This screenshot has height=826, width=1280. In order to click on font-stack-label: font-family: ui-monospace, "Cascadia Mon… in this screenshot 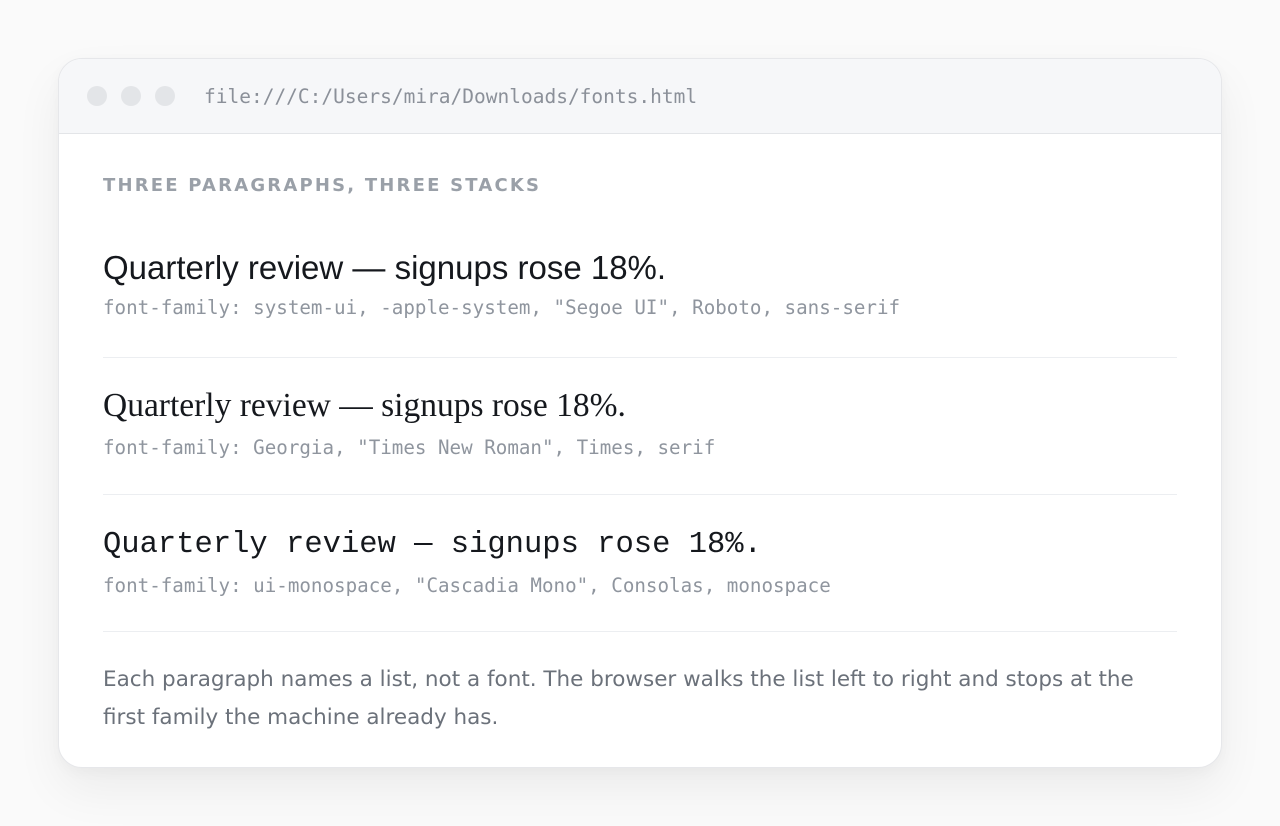, I will do `click(467, 585)`.